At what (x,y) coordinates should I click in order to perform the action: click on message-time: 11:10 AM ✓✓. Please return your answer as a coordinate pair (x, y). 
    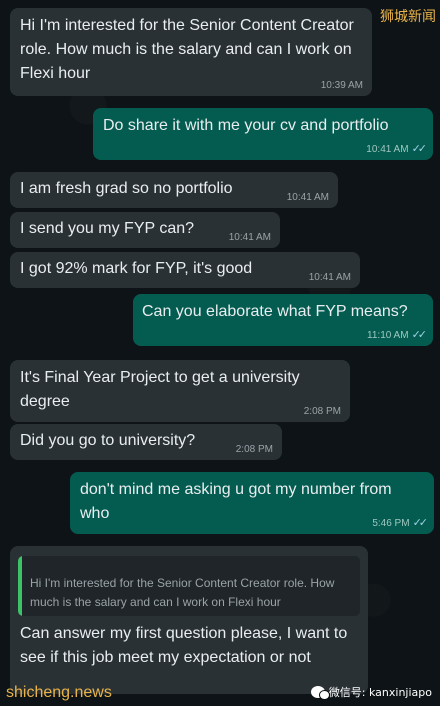
    Looking at the image, I should click on (397, 335).